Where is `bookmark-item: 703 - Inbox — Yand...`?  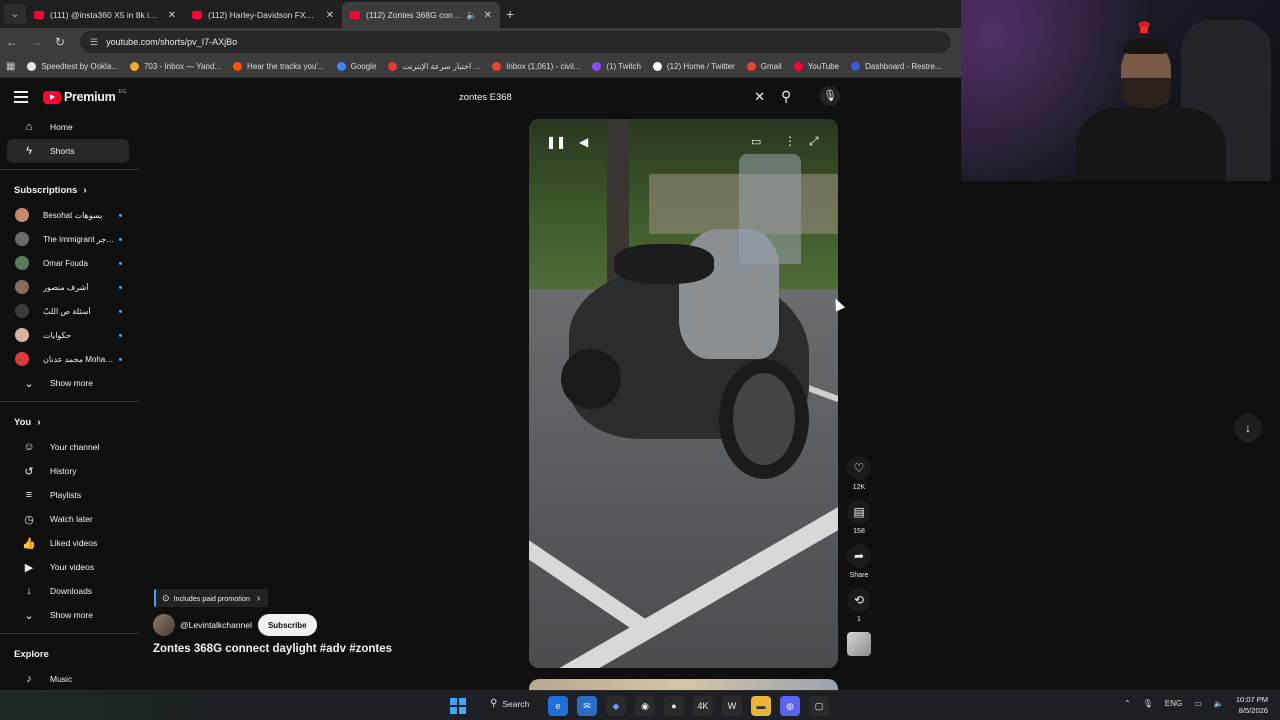
bookmark-item: 703 - Inbox — Yand... is located at coordinates (175, 66).